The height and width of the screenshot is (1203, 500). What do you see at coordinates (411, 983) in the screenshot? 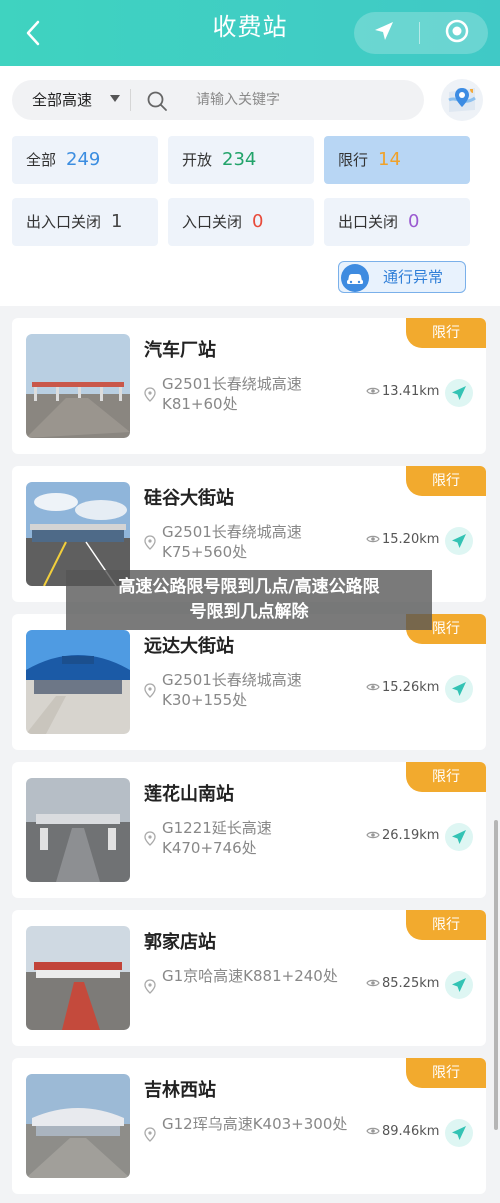
I see `station-distance: 85.25km` at bounding box center [411, 983].